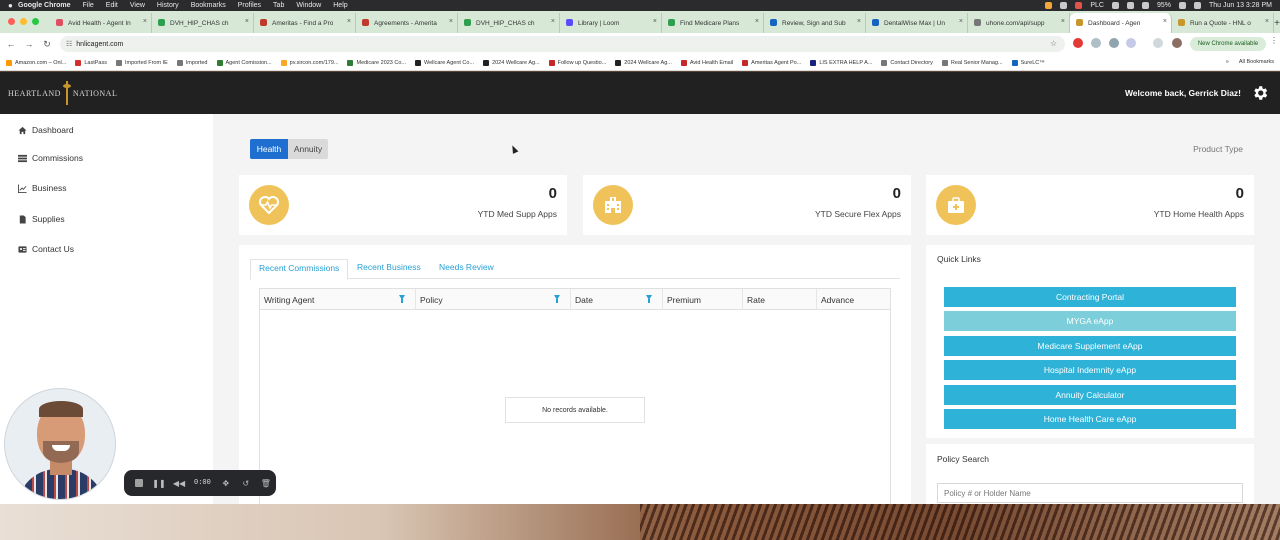 The image size is (1280, 540). Describe the element at coordinates (11, 44) in the screenshot. I see `back-icon: ←` at that location.